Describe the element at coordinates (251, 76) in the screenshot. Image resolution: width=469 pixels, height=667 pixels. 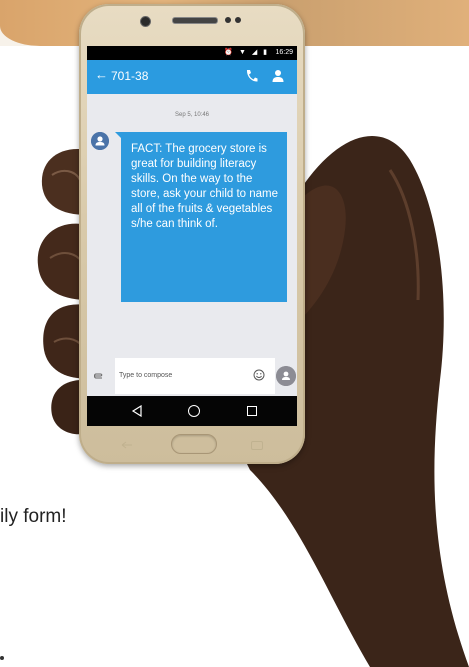
I see `phone-icon` at that location.